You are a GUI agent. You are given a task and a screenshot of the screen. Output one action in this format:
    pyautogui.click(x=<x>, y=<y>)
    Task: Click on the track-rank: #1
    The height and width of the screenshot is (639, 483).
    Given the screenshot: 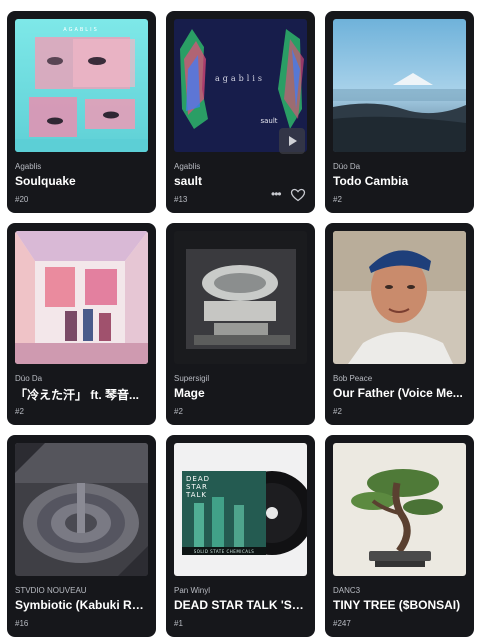 What is the action you would take?
    pyautogui.click(x=178, y=623)
    